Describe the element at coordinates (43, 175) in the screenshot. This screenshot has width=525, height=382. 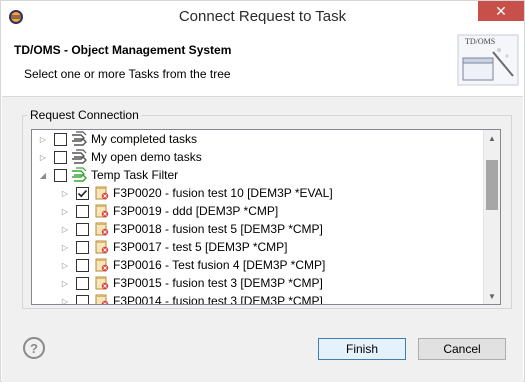
I see `expanded-arrow-icon: ◢` at that location.